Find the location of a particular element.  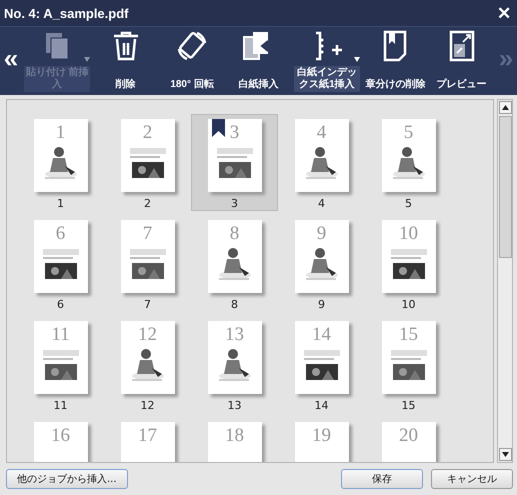

page-thumbnail: 6 6 is located at coordinates (60, 263).